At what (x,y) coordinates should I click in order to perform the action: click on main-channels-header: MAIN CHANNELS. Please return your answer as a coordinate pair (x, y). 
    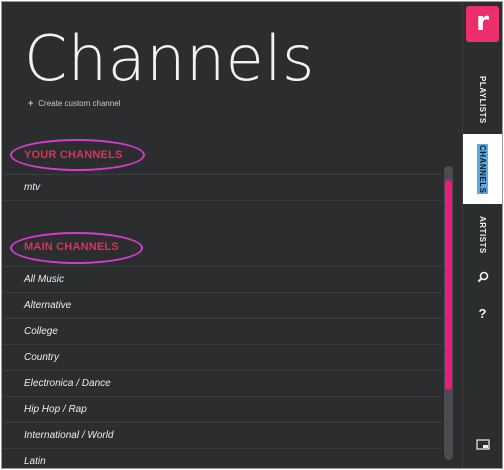
    Looking at the image, I should click on (71, 247).